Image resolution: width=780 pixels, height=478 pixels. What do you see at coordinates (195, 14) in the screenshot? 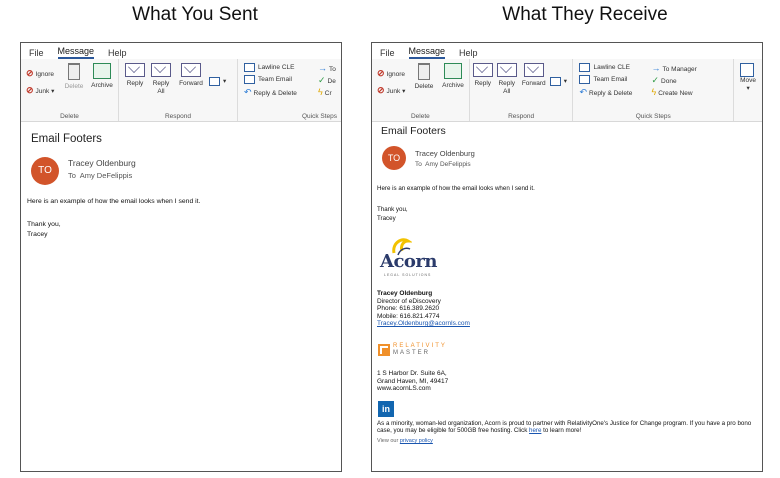
I see `caption-sent: What You Sent` at bounding box center [195, 14].